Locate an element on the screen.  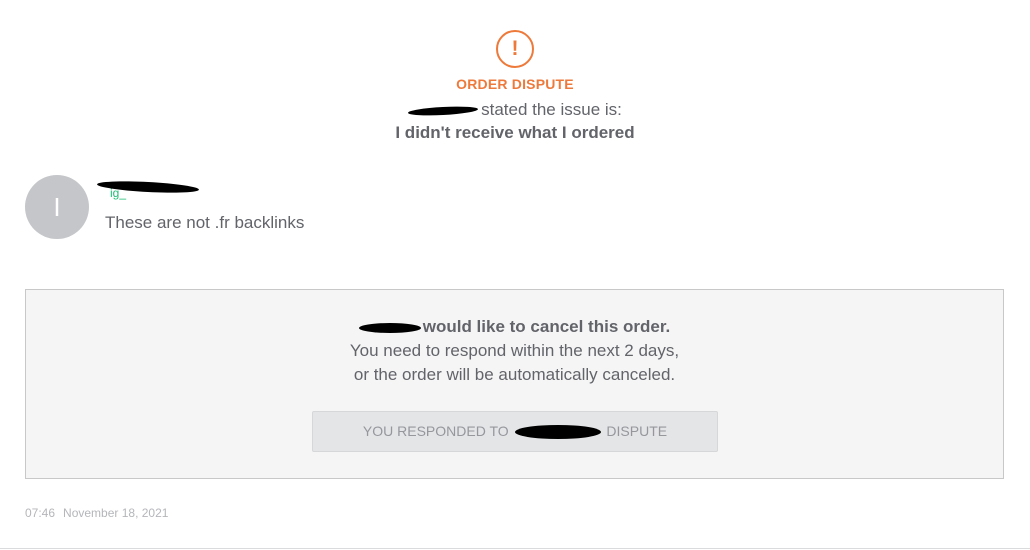
bottom-divider is located at coordinates (515, 548).